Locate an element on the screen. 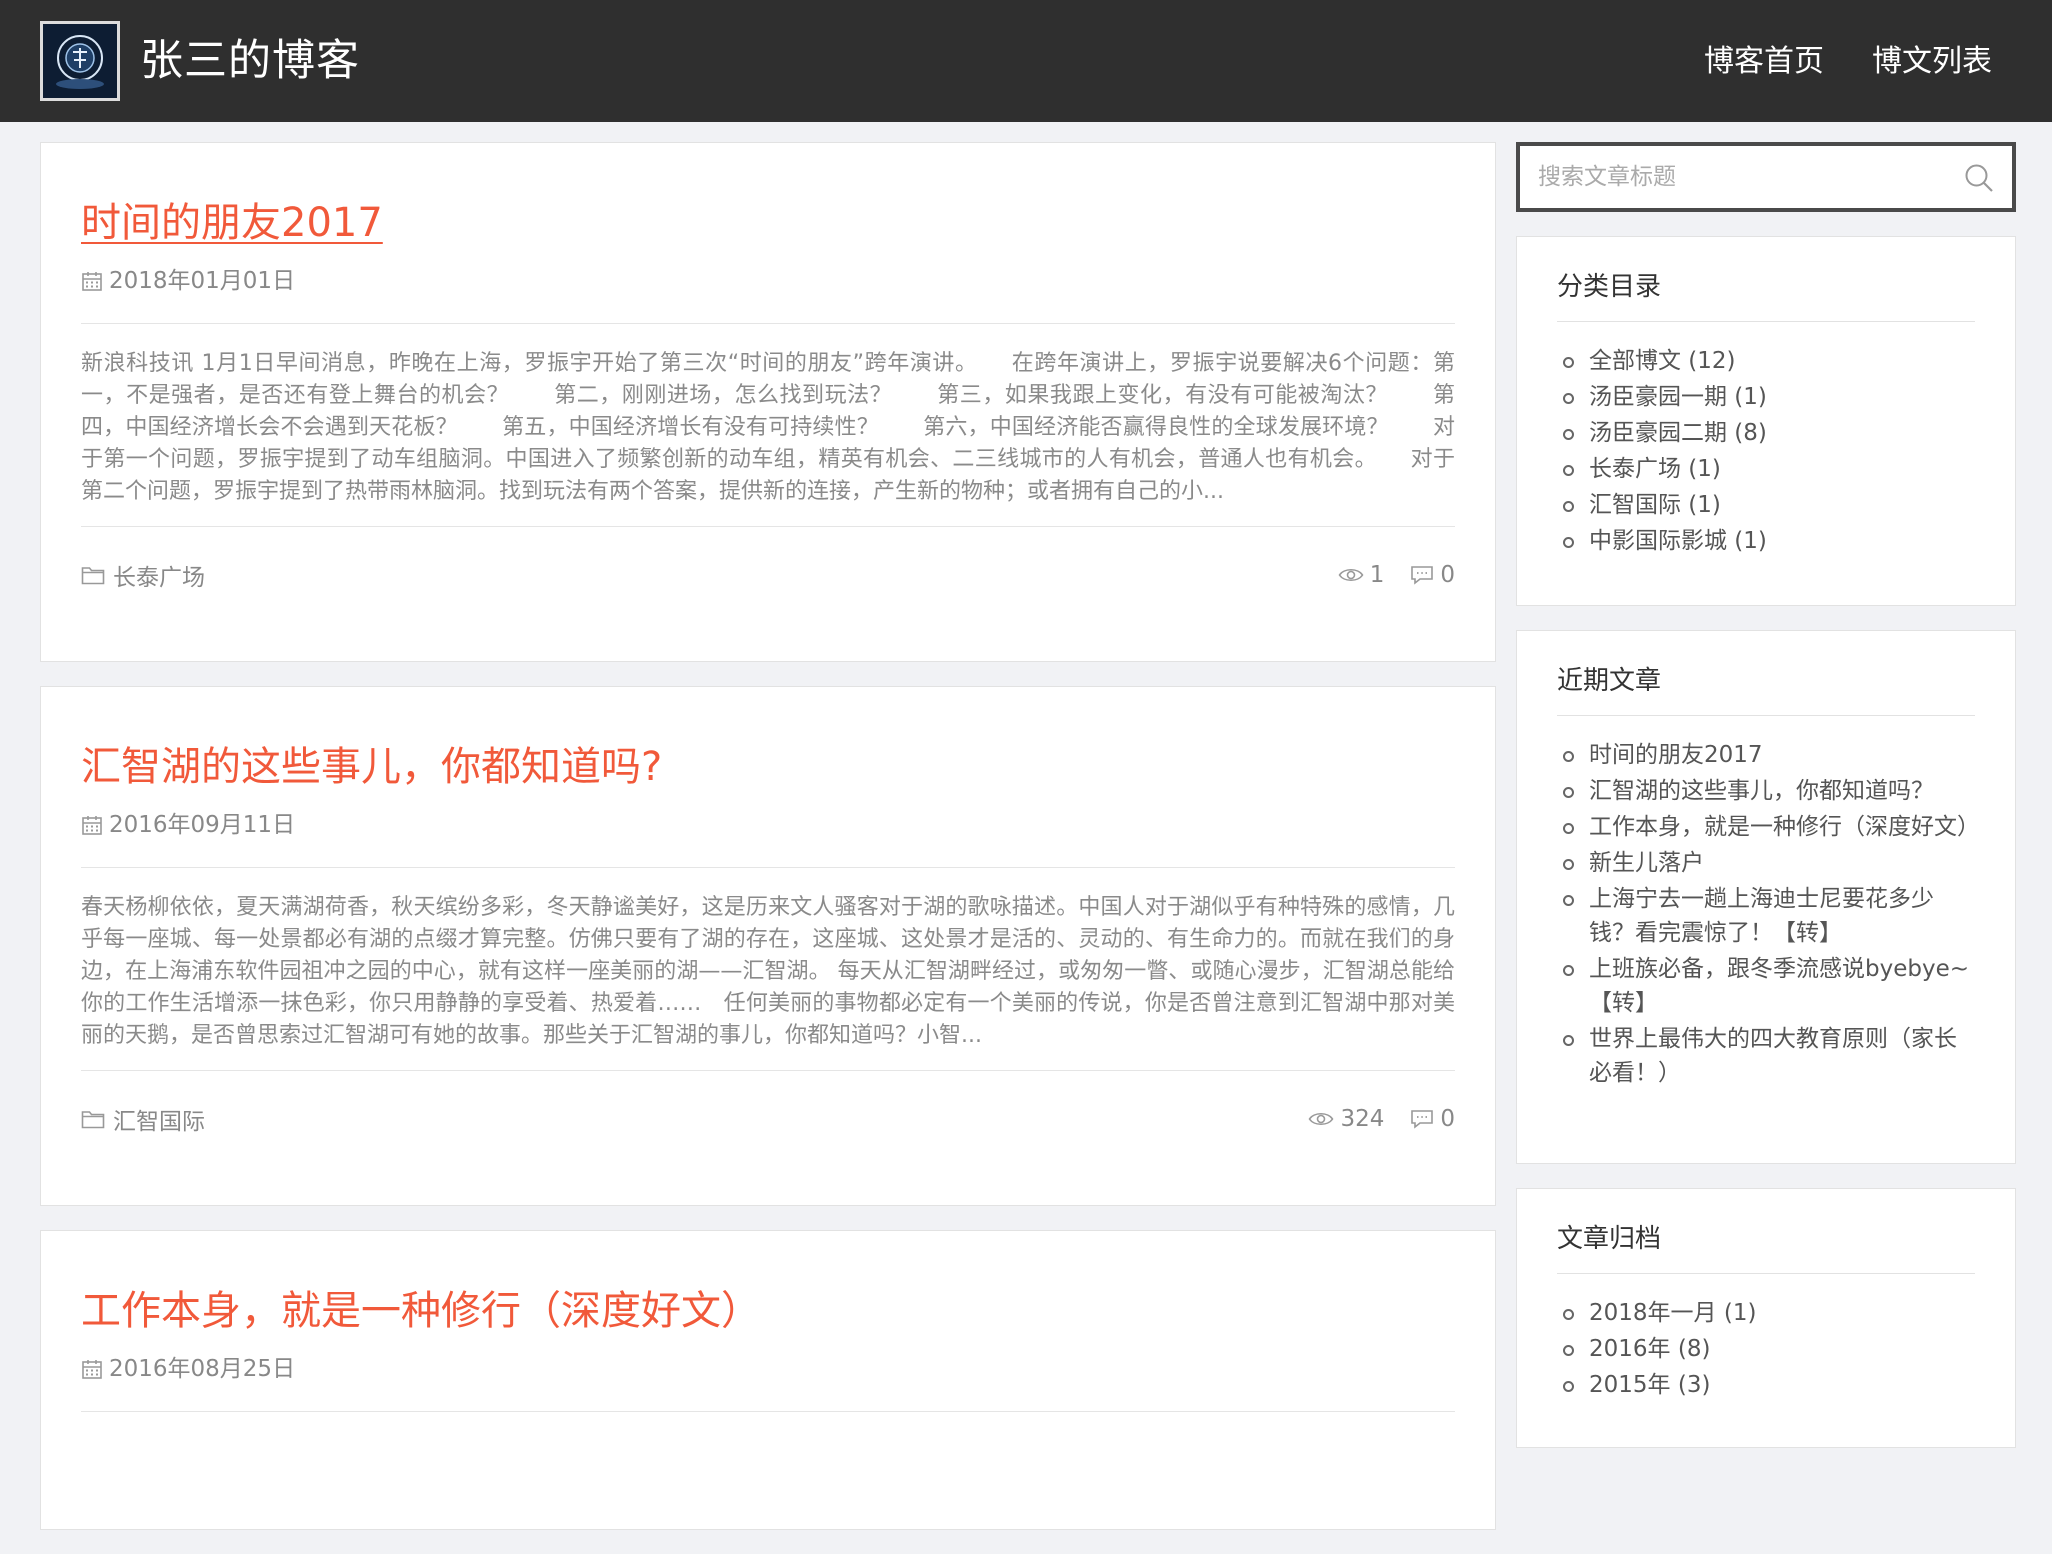  main-nav: 博客首页 博文列表 is located at coordinates (1848, 62).